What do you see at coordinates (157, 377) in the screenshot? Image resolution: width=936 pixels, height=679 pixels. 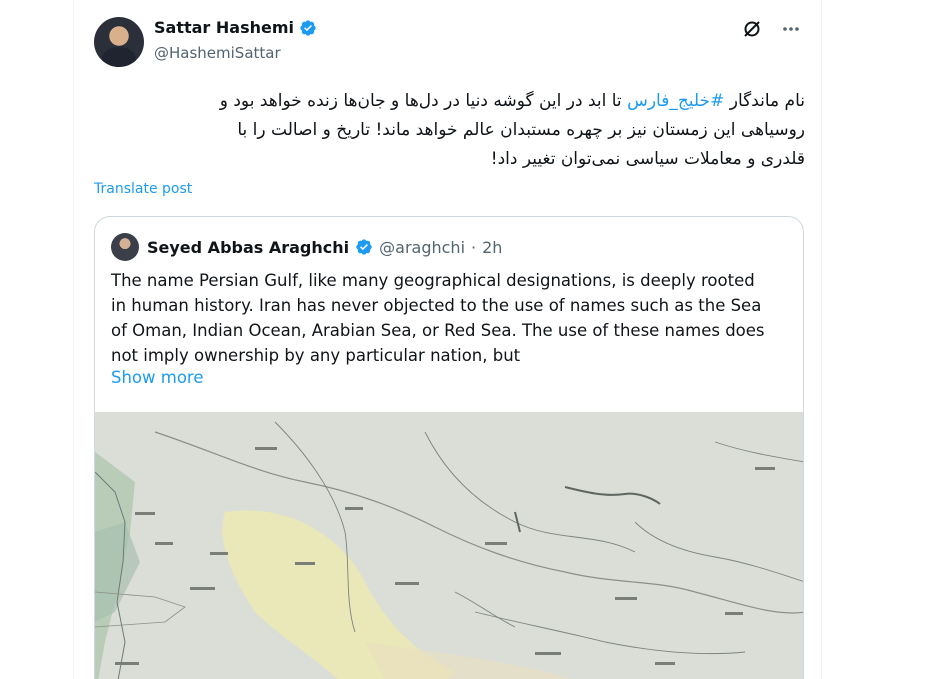 I see `show-more-link: Show more` at bounding box center [157, 377].